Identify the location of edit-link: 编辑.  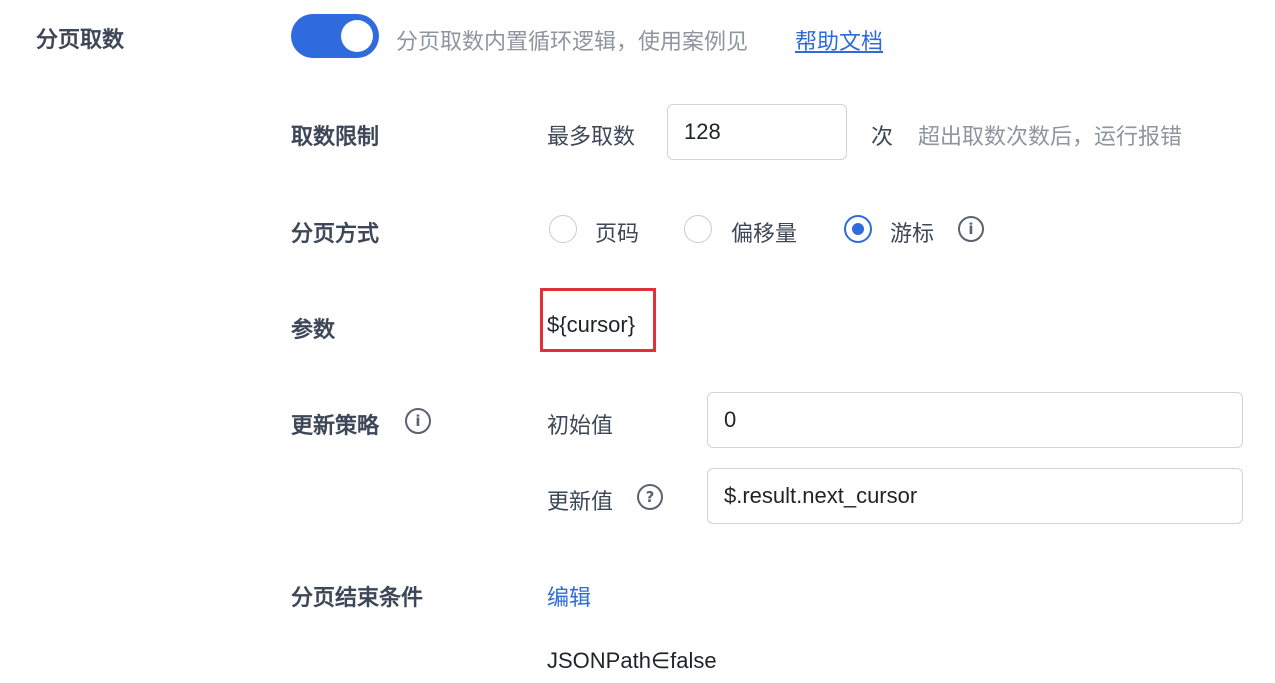
(569, 596).